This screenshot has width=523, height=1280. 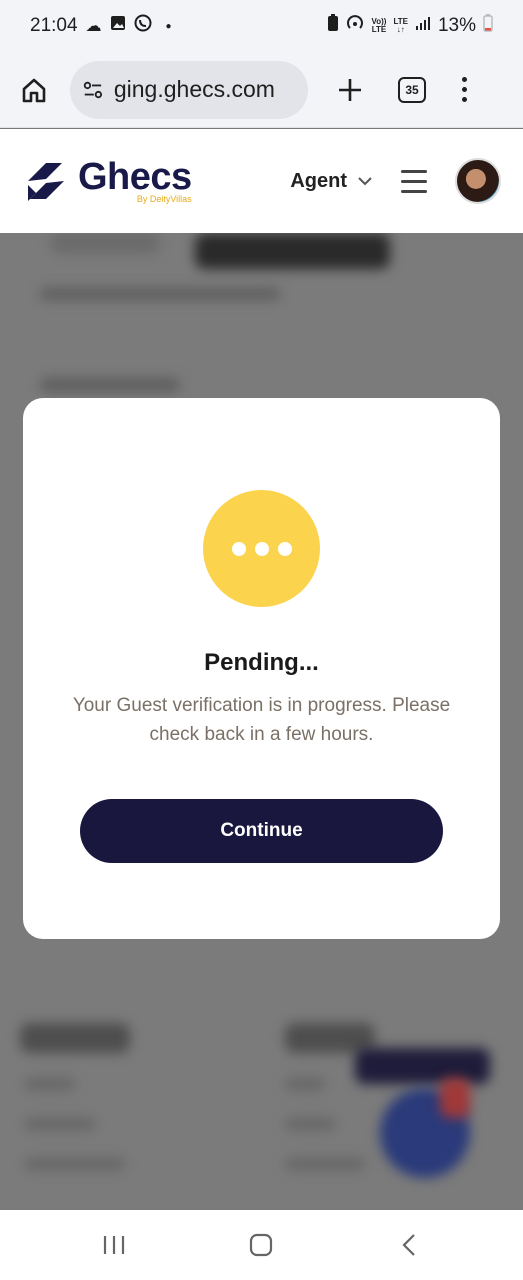 I want to click on cloud-icon: ☁, so click(x=93, y=26).